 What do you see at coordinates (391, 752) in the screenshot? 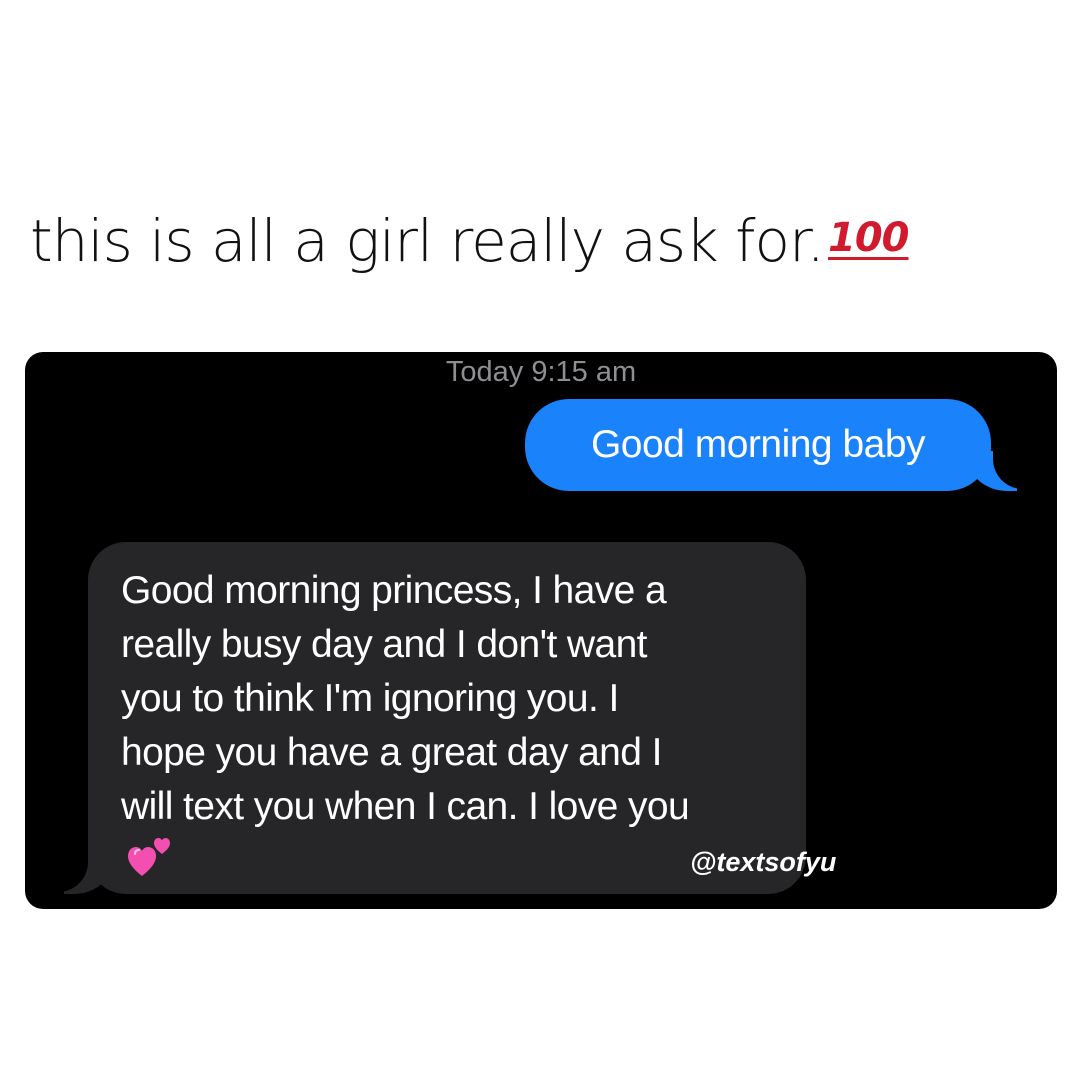
I see `message-line: hope you have a great day and I` at bounding box center [391, 752].